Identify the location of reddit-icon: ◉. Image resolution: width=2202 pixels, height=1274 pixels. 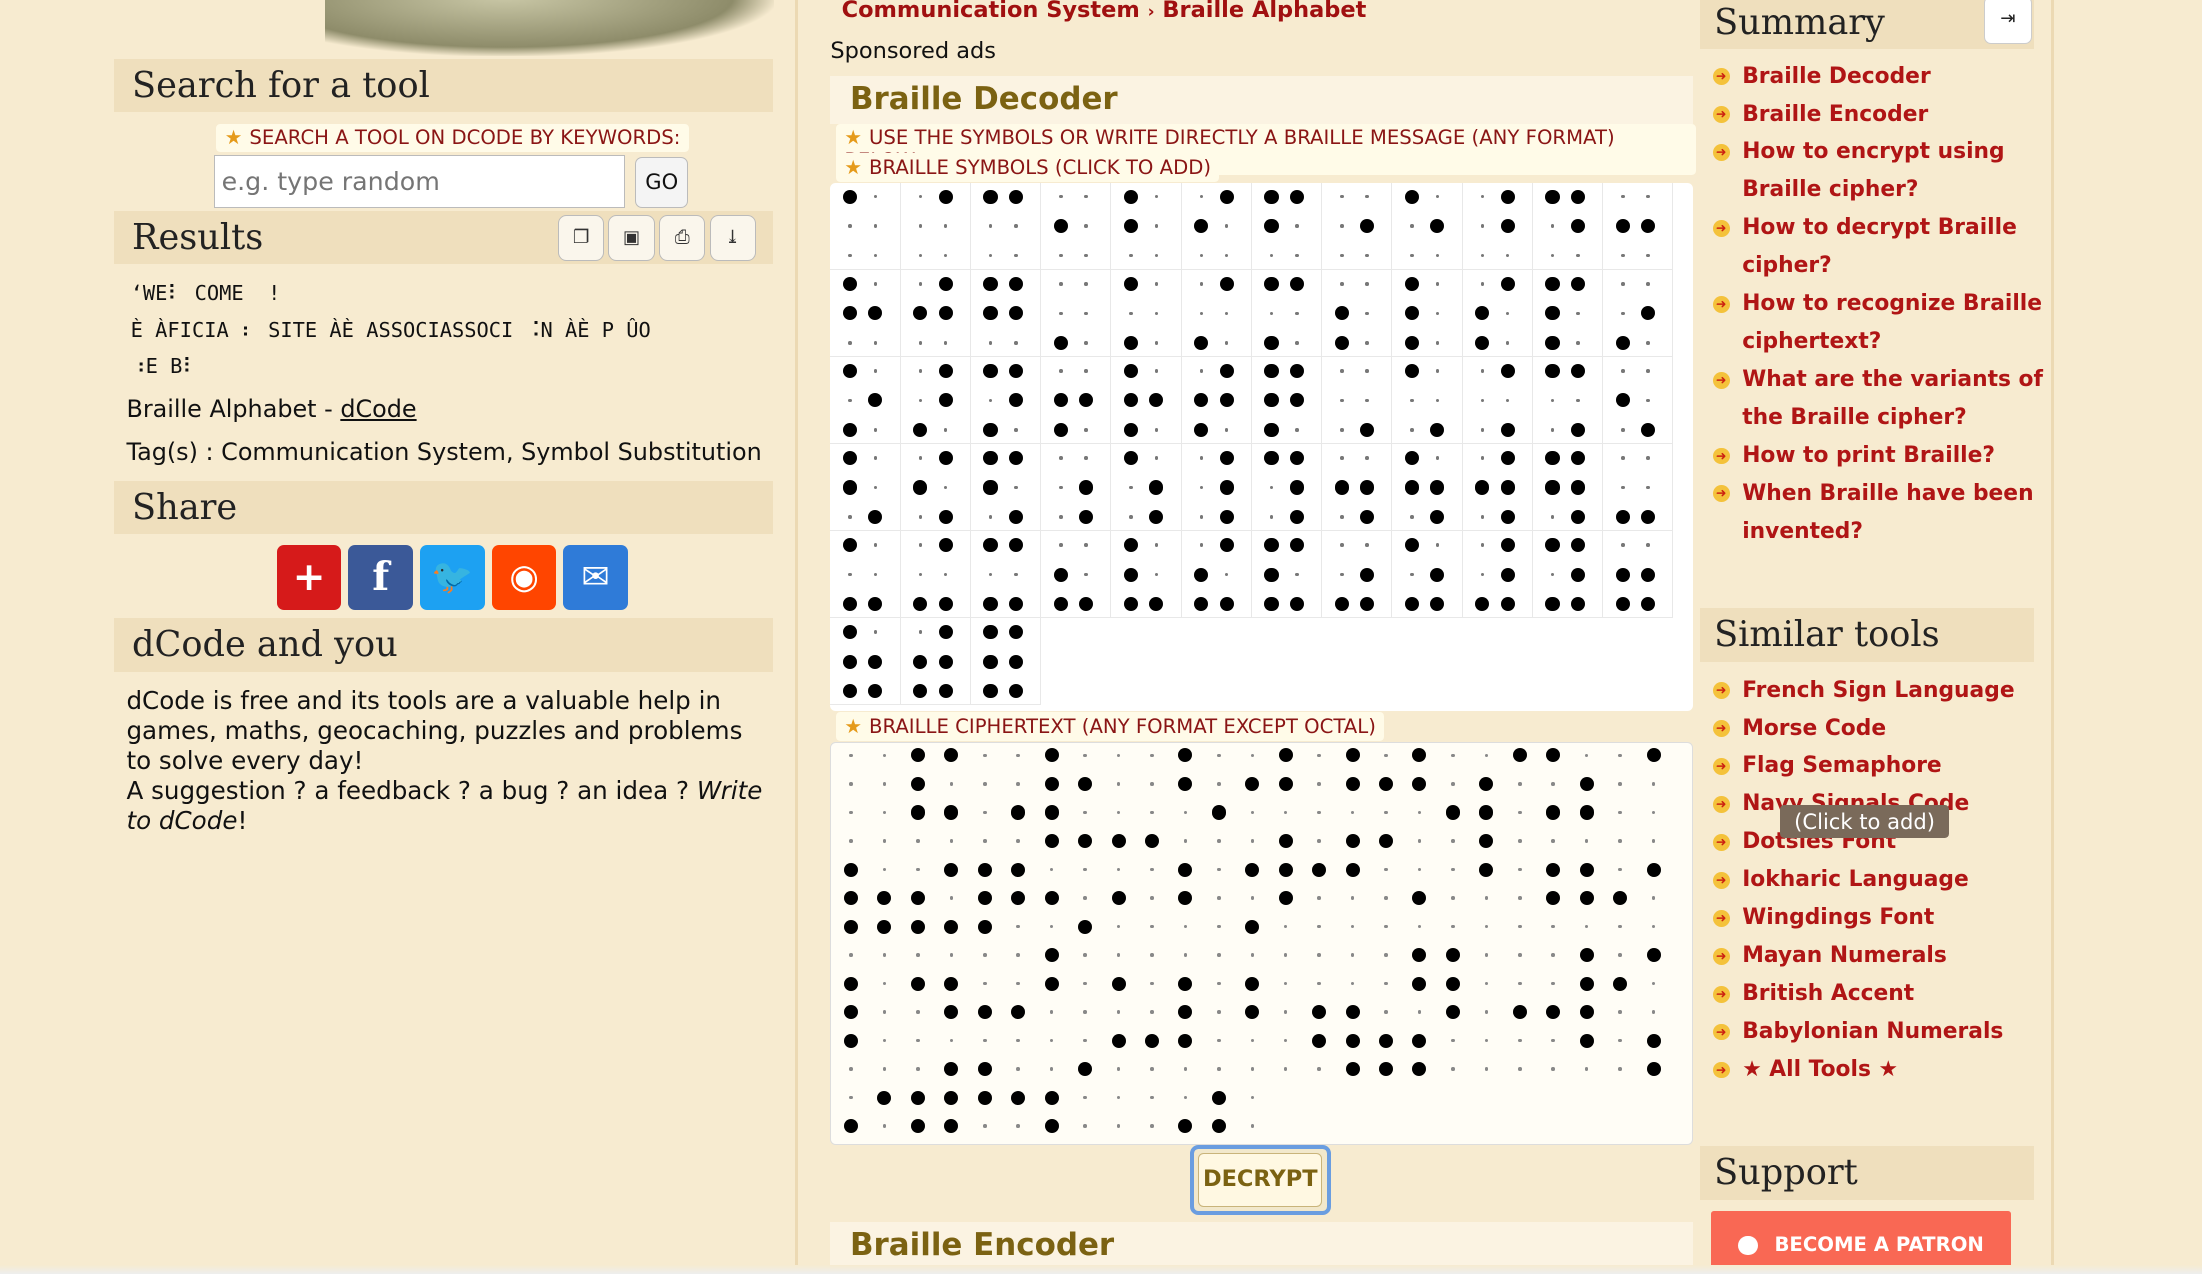
(524, 577).